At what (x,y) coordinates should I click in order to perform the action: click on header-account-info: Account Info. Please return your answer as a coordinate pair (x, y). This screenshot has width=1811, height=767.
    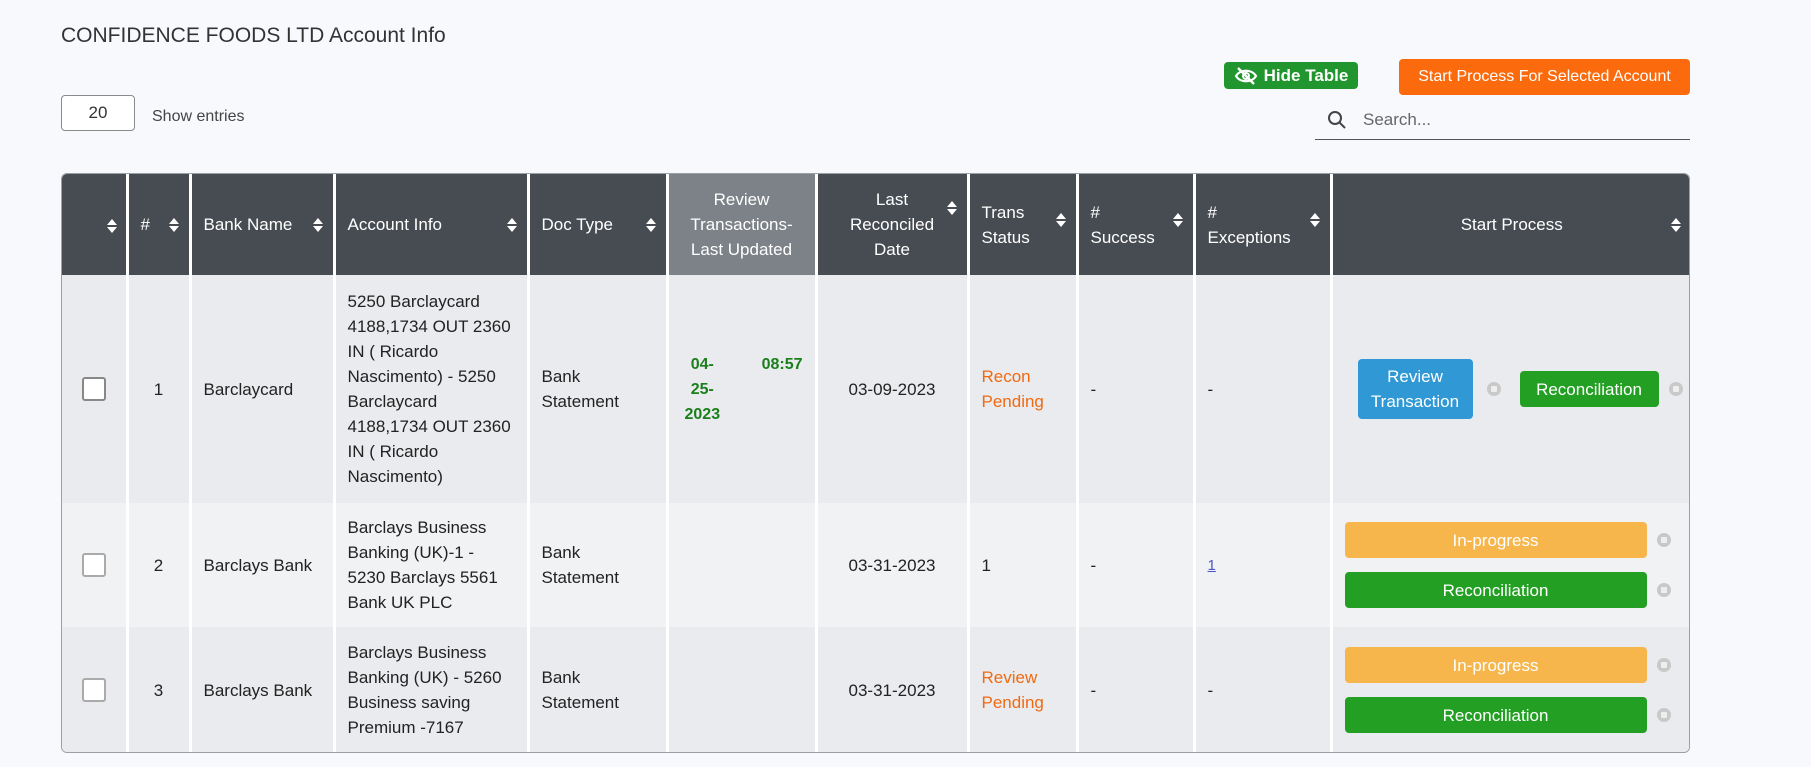
    Looking at the image, I should click on (432, 224).